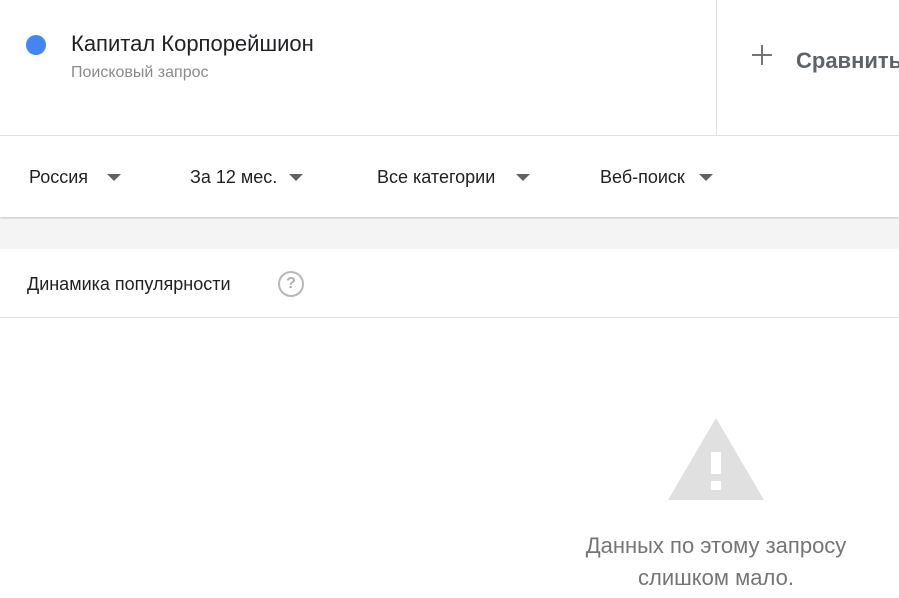 Image resolution: width=899 pixels, height=598 pixels. Describe the element at coordinates (449, 283) in the screenshot. I see `panel-header: Динамика популярности ?` at that location.